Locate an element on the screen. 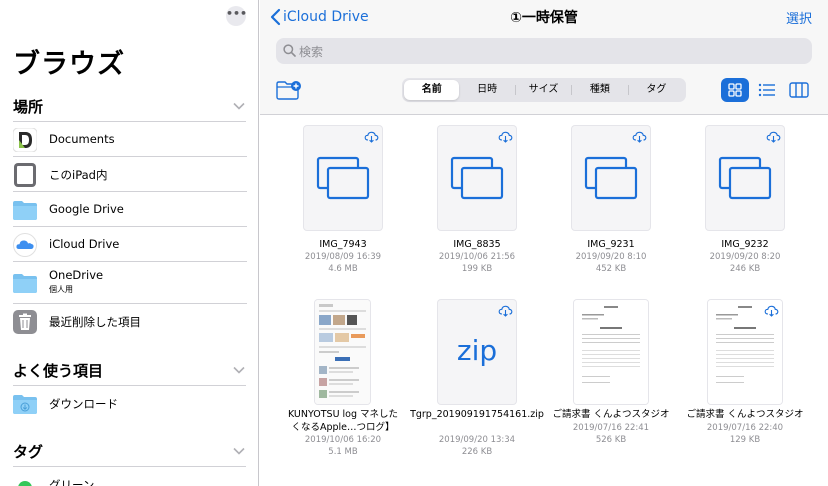  invoice-preview-icon is located at coordinates (611, 352).